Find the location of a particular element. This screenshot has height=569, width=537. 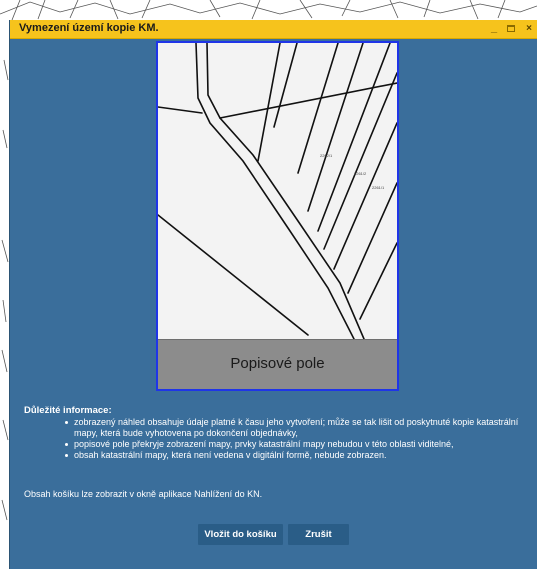

cancel-button: Zrušit is located at coordinates (318, 534).